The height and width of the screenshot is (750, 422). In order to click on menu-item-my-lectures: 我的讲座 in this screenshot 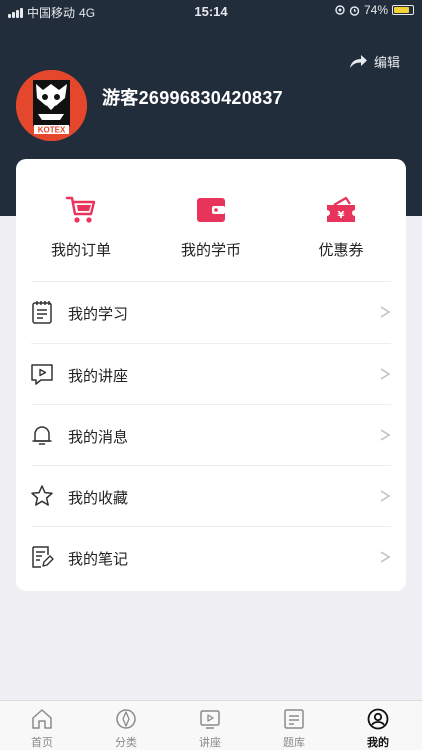, I will do `click(211, 374)`.